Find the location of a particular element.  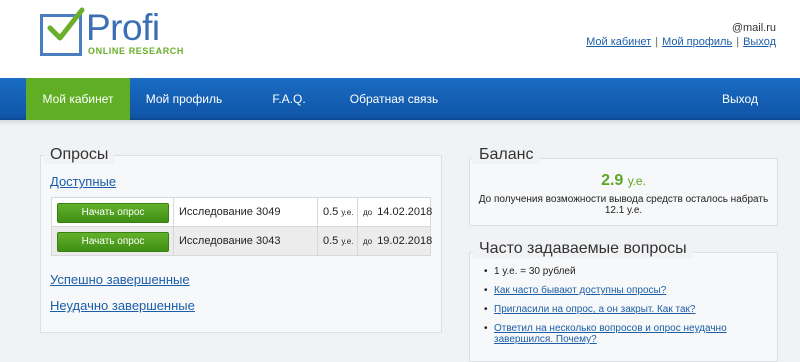

logo-word: Profi is located at coordinates (123, 27).